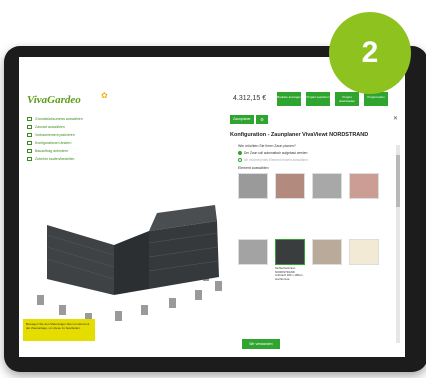 This screenshot has height=378, width=426. Describe the element at coordinates (29, 159) in the screenshot. I see `cart-icon` at that location.